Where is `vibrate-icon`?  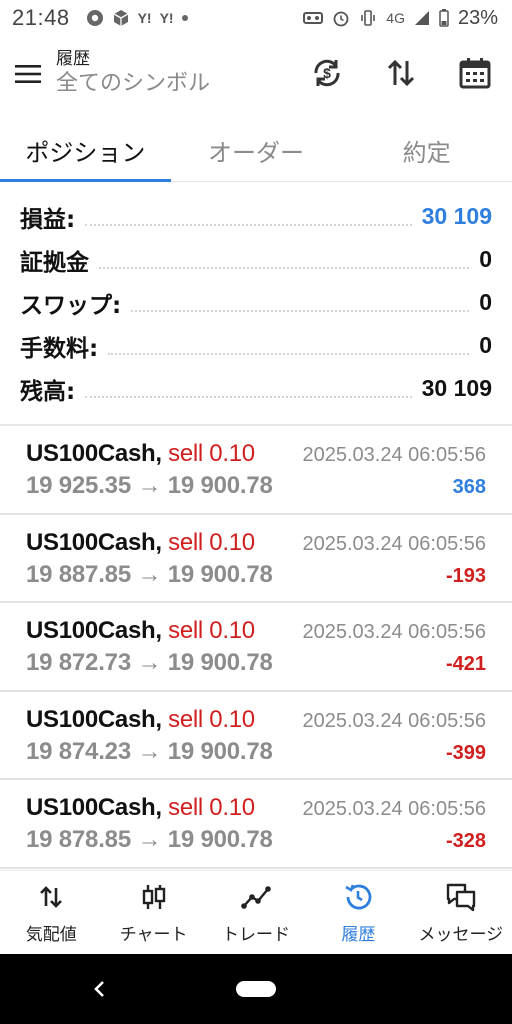 vibrate-icon is located at coordinates (368, 18).